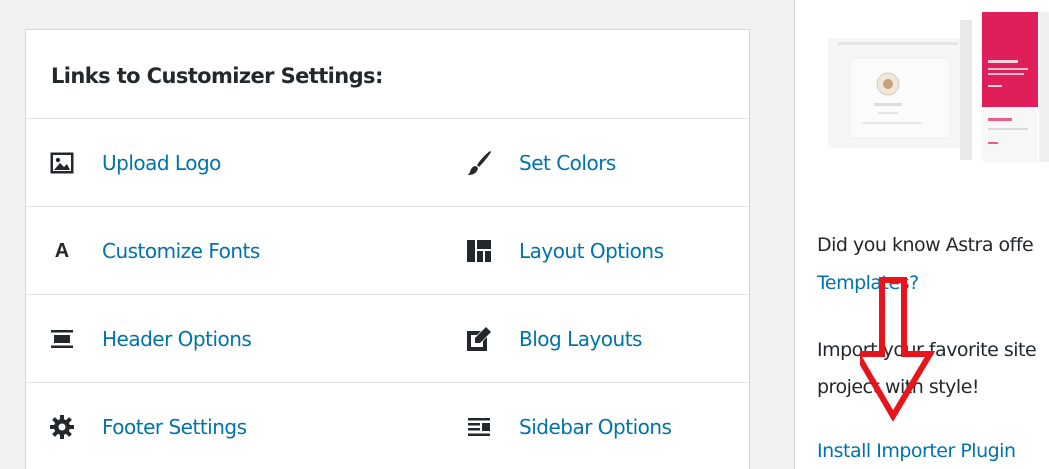  I want to click on header-options-label: Header Options, so click(177, 339).